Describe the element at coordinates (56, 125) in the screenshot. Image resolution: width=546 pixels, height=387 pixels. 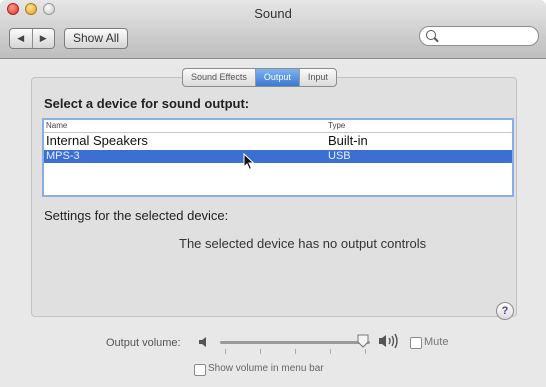
I see `column-header-name: Name` at that location.